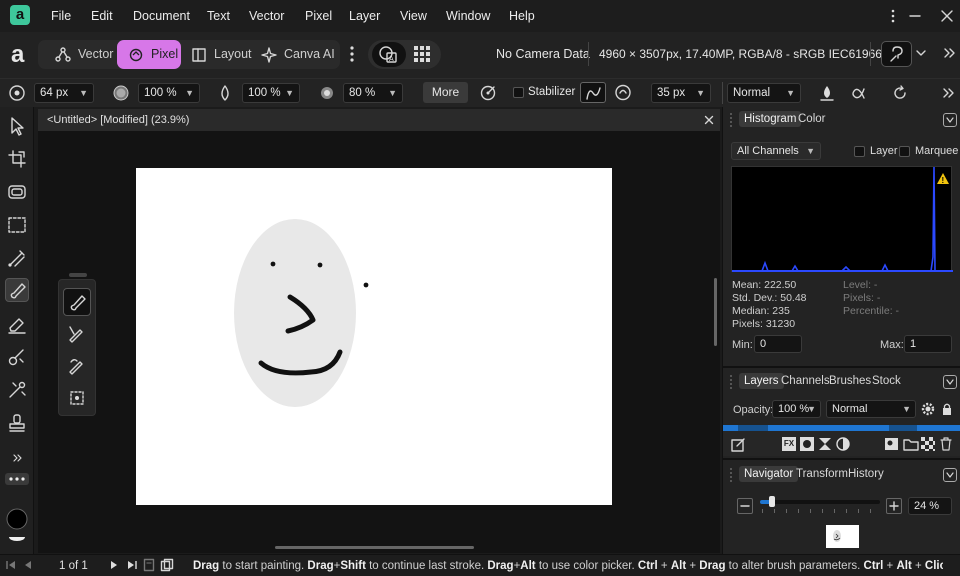  Describe the element at coordinates (928, 409) in the screenshot. I see `layer-settings-gear-icon` at that location.